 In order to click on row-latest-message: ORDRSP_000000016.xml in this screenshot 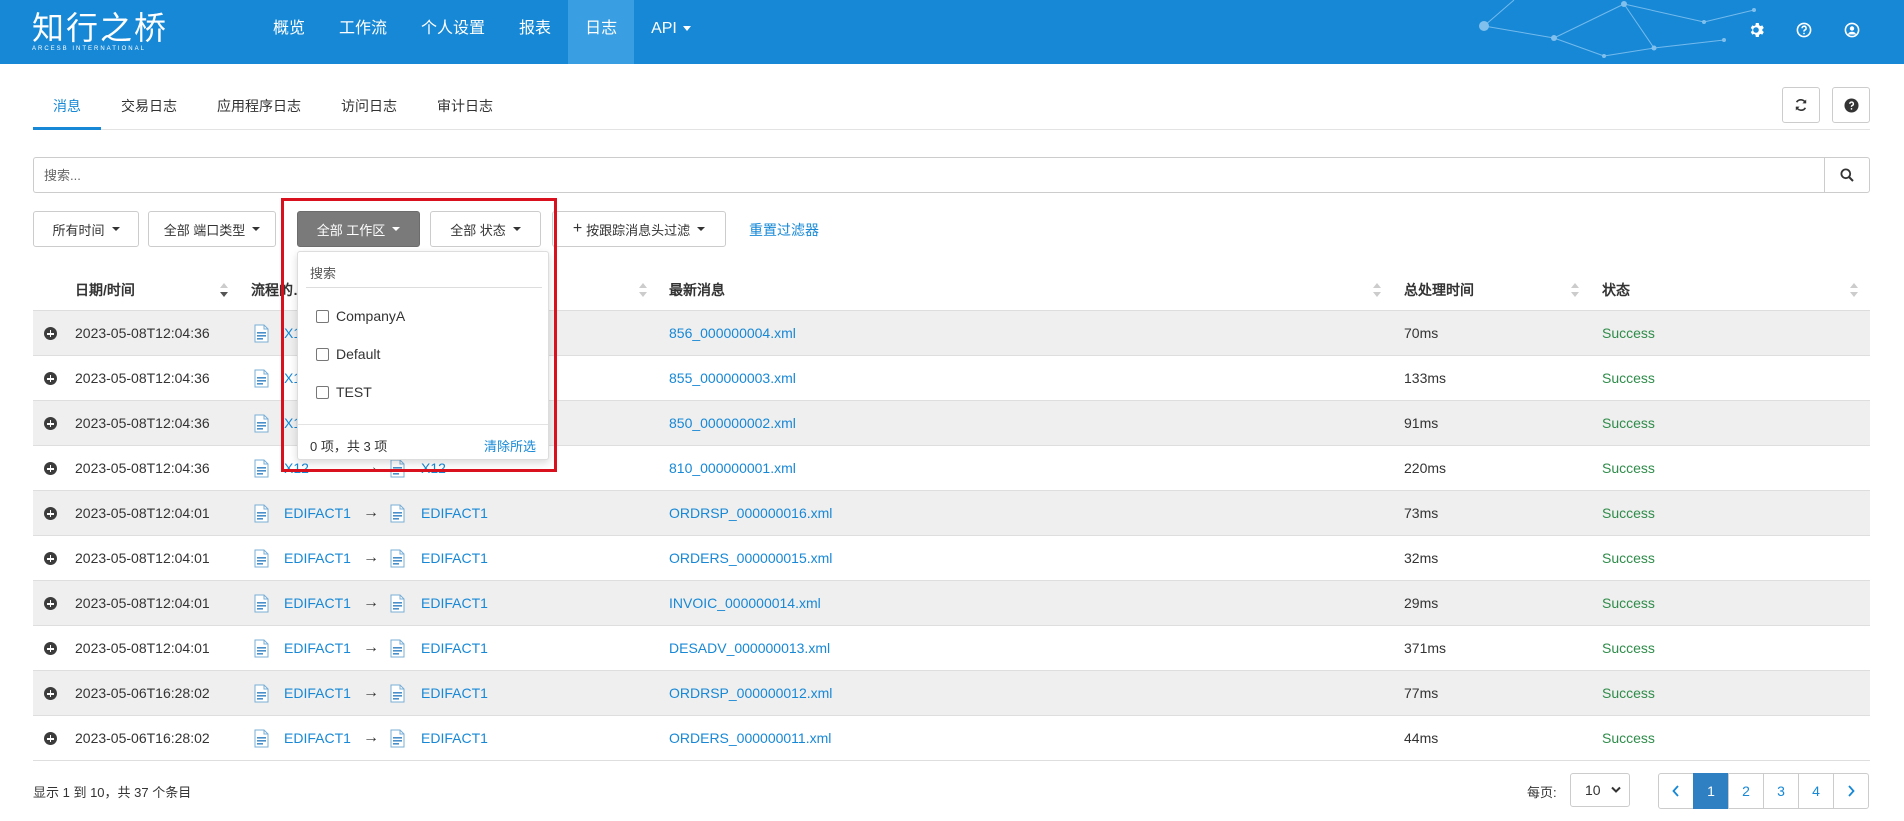, I will do `click(750, 513)`.